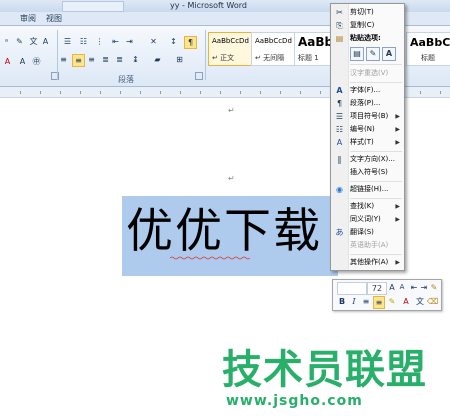 The height and width of the screenshot is (416, 450). What do you see at coordinates (424, 287) in the screenshot?
I see `outdent-icon: ⇥` at bounding box center [424, 287].